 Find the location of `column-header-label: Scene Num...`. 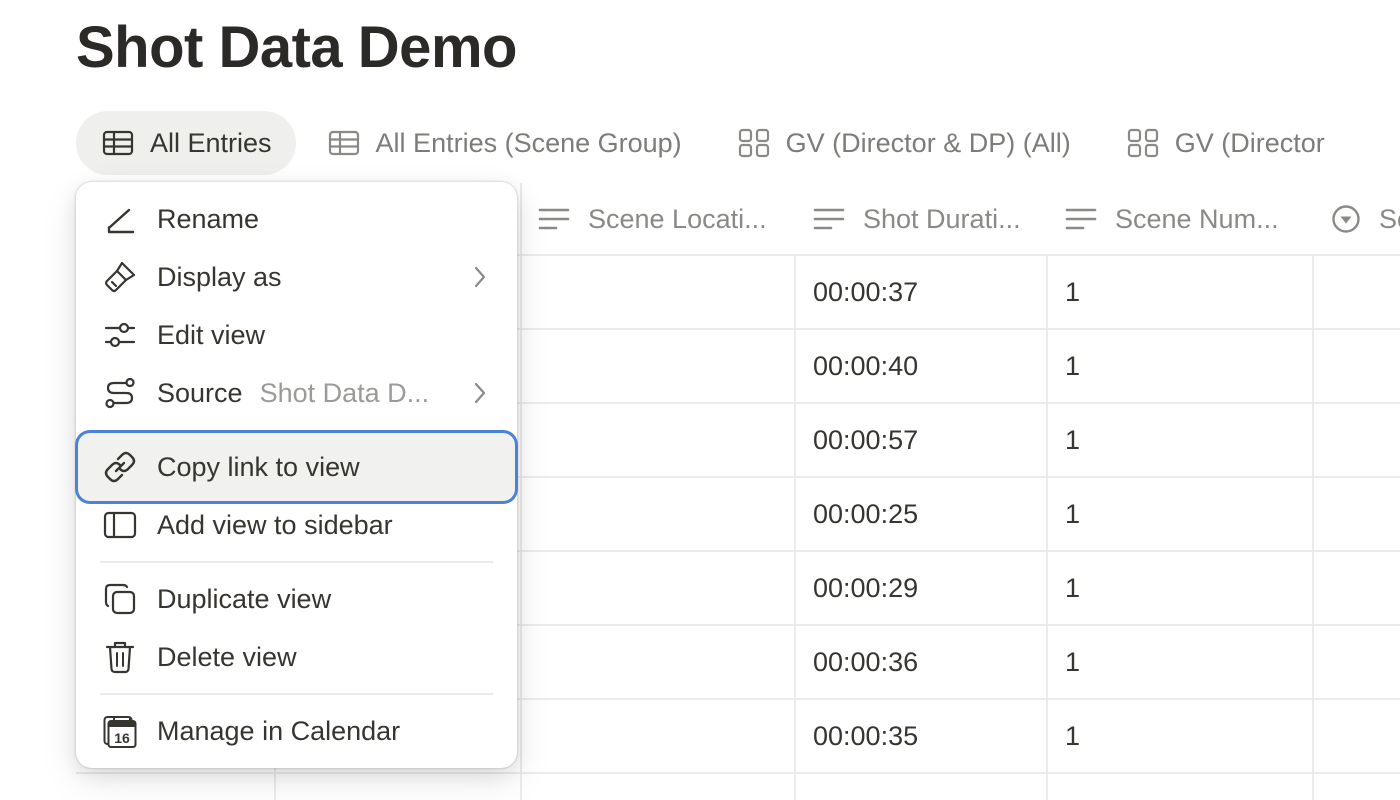

column-header-label: Scene Num... is located at coordinates (1197, 218).